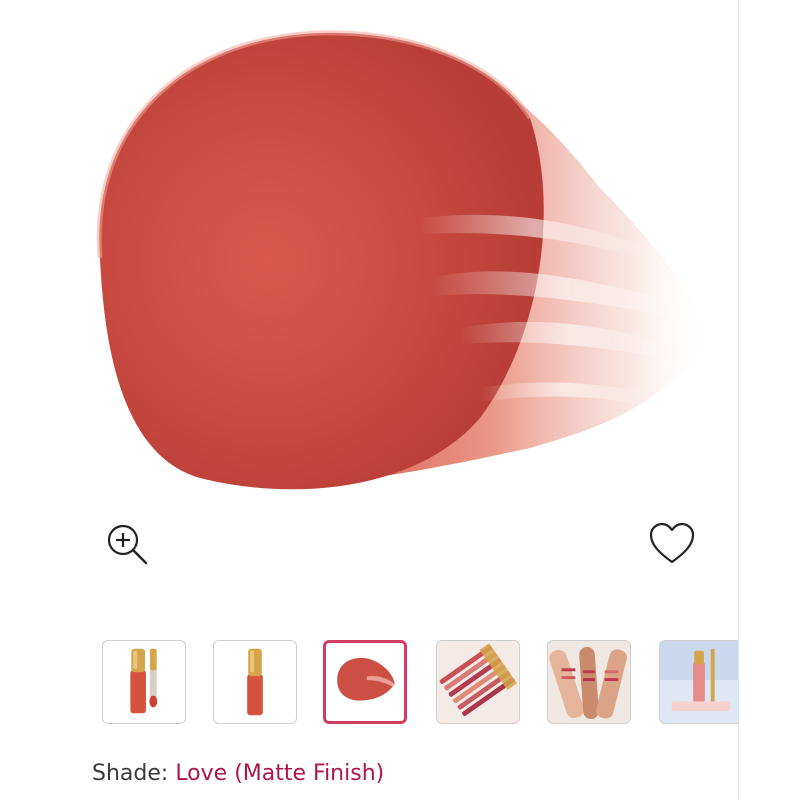 Image resolution: width=800 pixels, height=800 pixels. I want to click on lip-tint-bottle-closed-image, so click(255, 682).